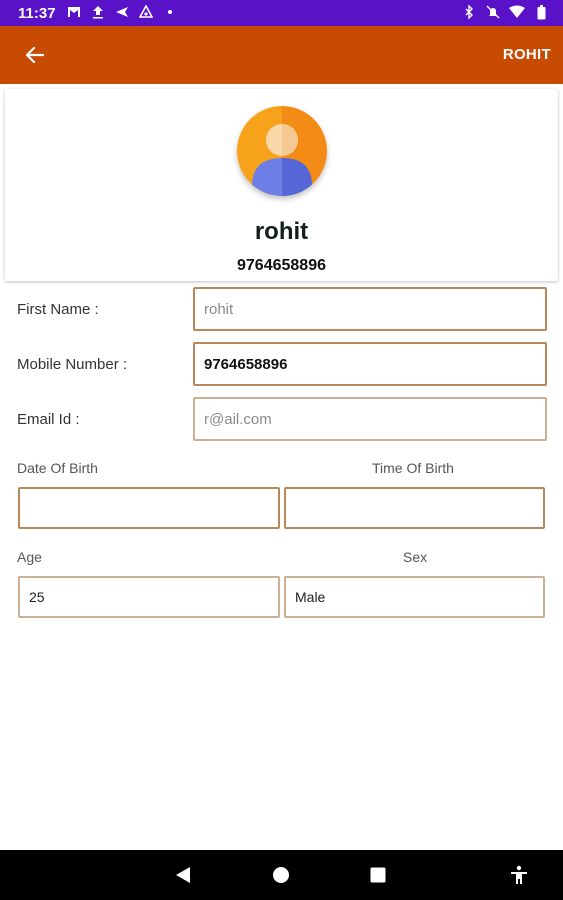 The width and height of the screenshot is (563, 900). I want to click on tob-label: Time Of Birth, so click(413, 468).